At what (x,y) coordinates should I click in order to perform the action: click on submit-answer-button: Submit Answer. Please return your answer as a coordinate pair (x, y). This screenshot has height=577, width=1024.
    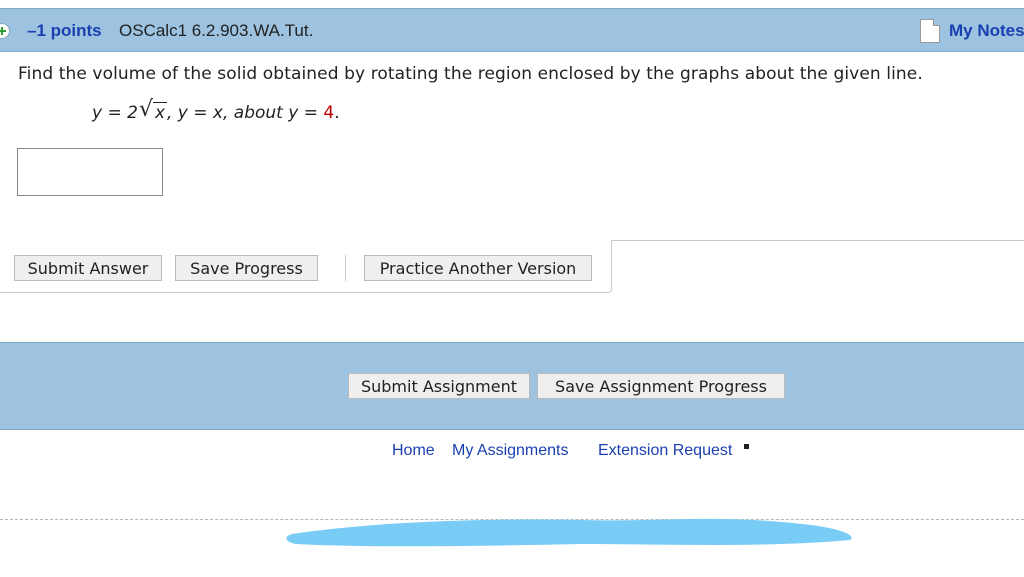
    Looking at the image, I should click on (88, 268).